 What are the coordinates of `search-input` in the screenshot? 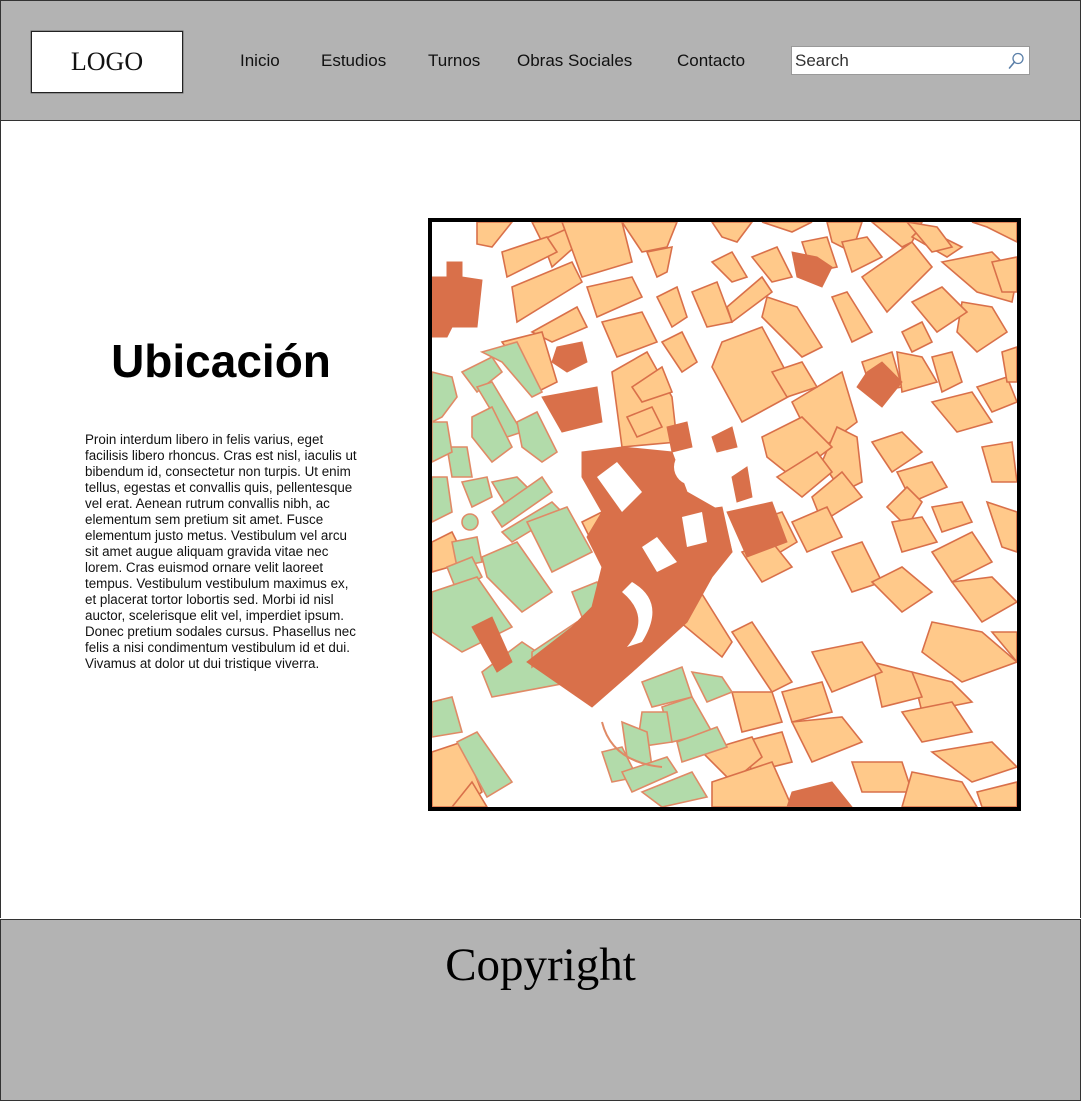 It's located at (897, 60).